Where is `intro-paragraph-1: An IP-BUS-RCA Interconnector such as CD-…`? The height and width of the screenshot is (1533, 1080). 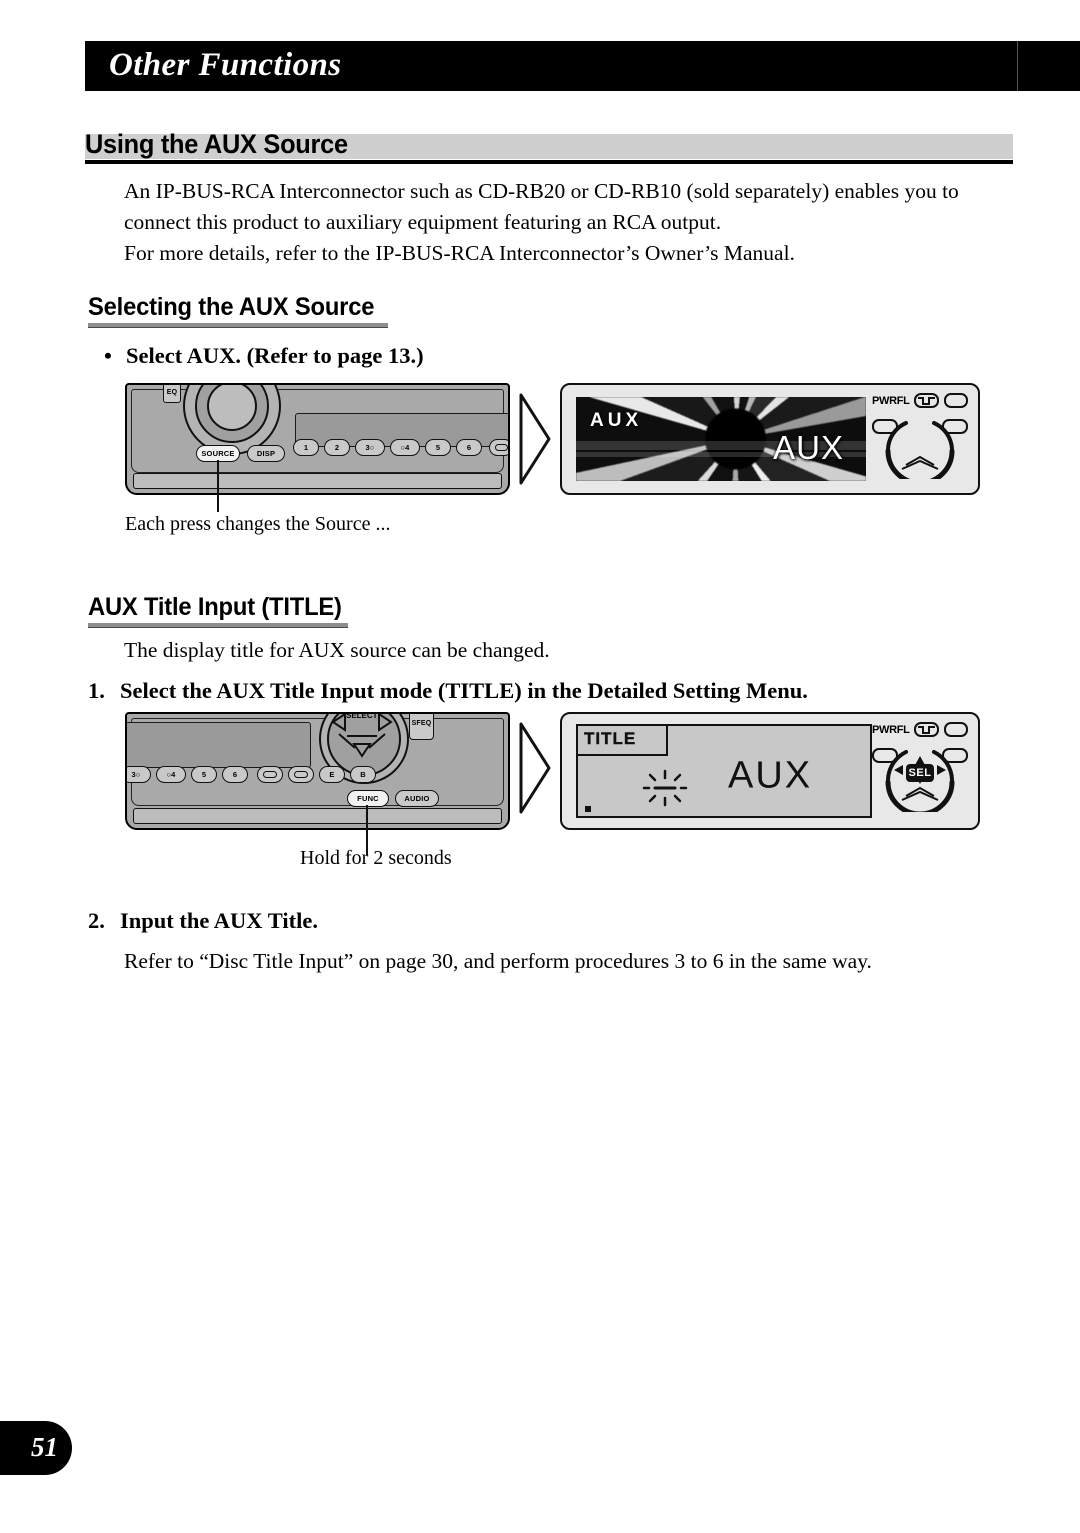
intro-paragraph-1: An IP-BUS-RCA Interconnector such as CD-… is located at coordinates (541, 206).